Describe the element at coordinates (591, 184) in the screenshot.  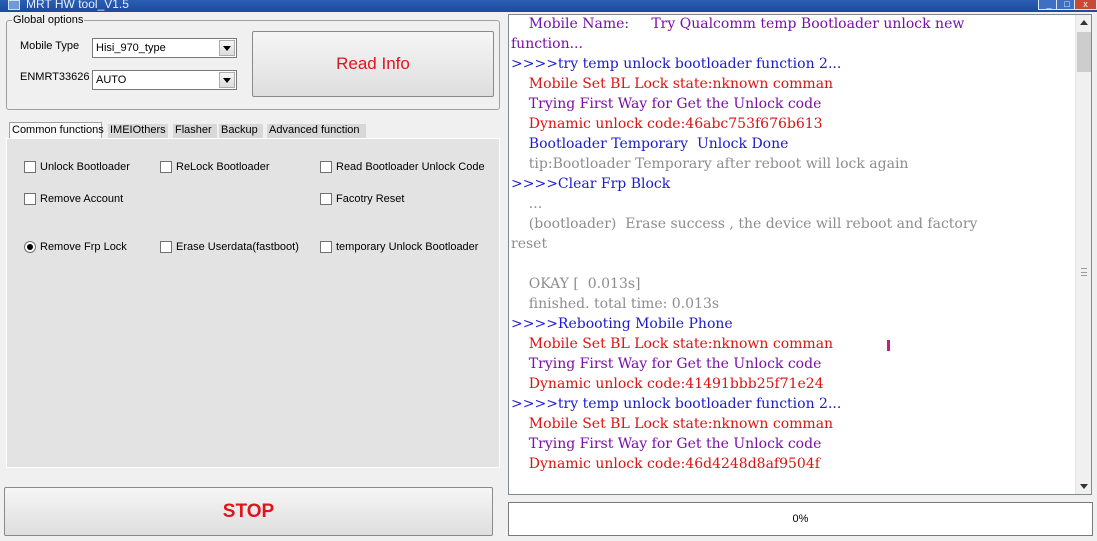
I see `log-line: >>>>Clear Frp Block` at that location.